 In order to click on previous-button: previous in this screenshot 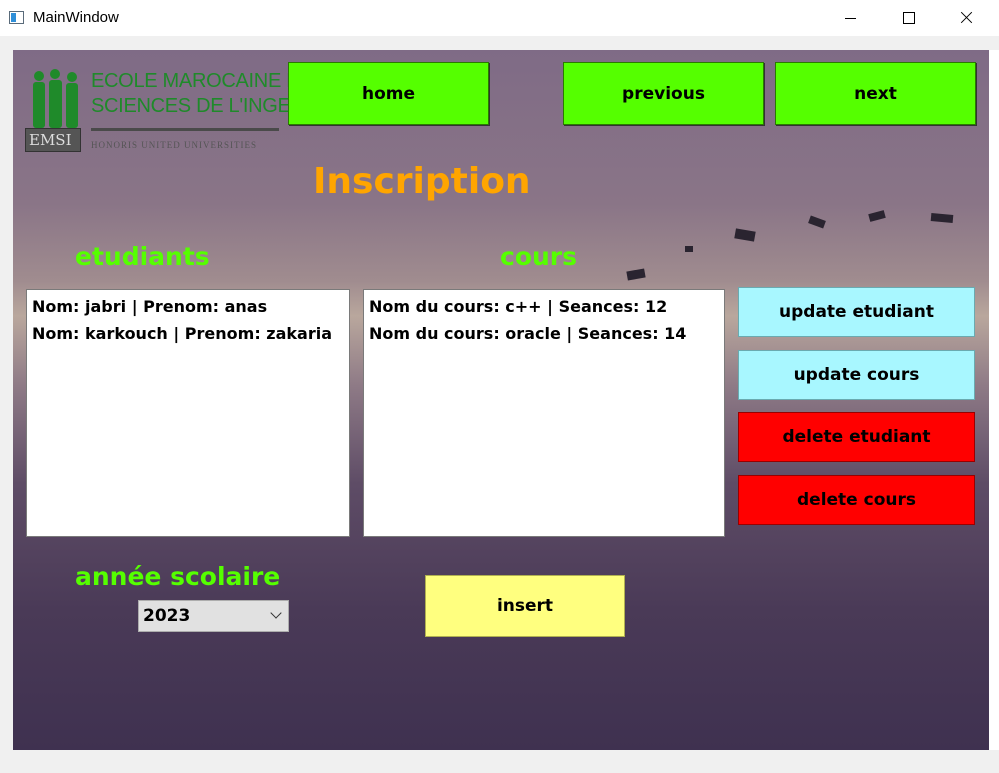, I will do `click(663, 93)`.